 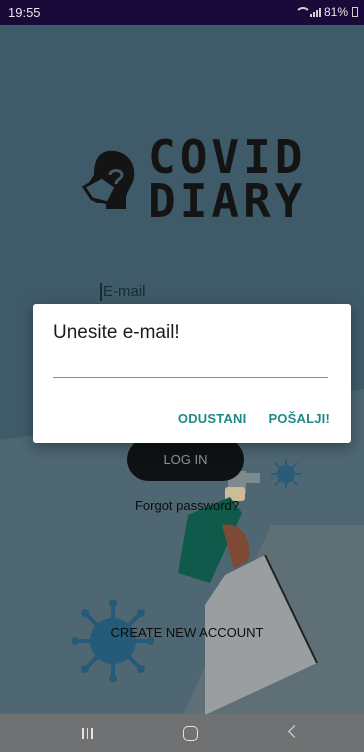 I want to click on wifi-icon, so click(x=302, y=12).